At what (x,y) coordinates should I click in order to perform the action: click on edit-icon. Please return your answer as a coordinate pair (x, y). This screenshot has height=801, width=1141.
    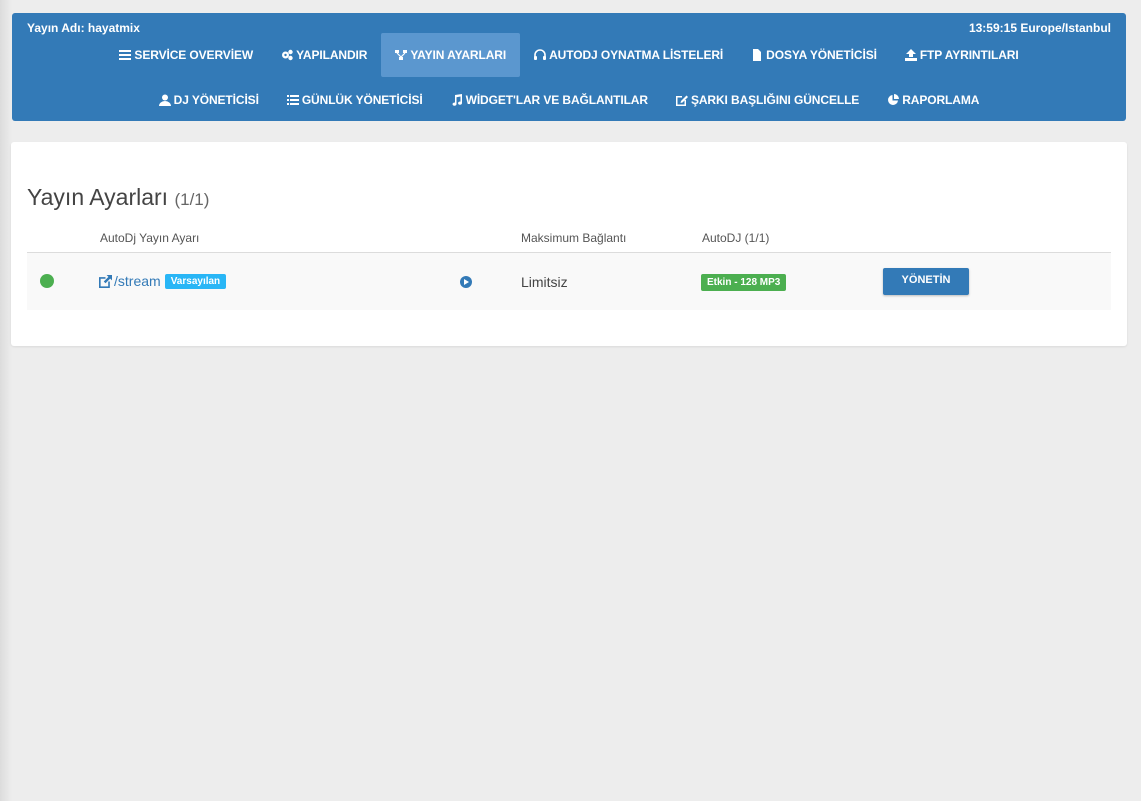
    Looking at the image, I should click on (681, 100).